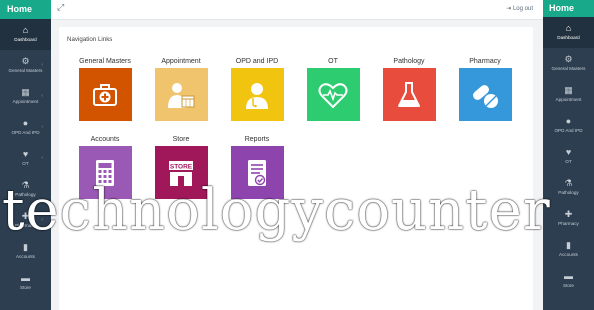  What do you see at coordinates (25, 9) in the screenshot?
I see `sidebar-brand: Home` at bounding box center [25, 9].